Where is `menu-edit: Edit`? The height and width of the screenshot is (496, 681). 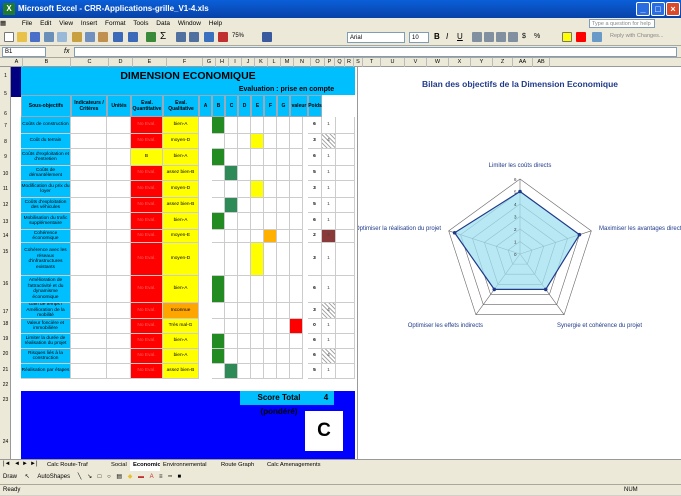
menu-edit: Edit is located at coordinates (45, 23).